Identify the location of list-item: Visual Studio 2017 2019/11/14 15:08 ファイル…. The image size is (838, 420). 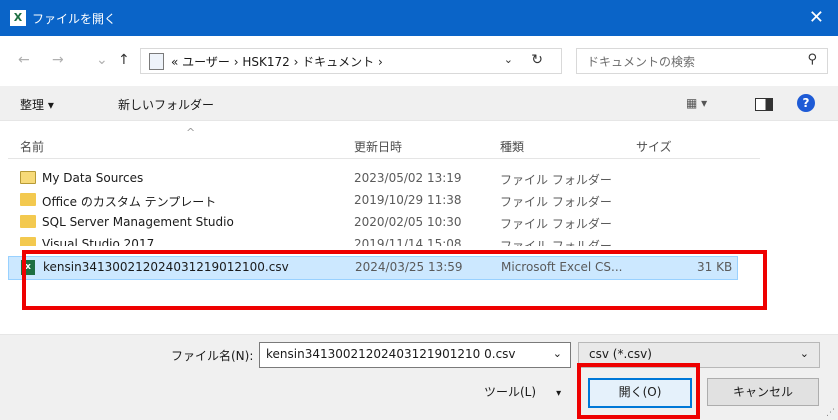
(378, 240).